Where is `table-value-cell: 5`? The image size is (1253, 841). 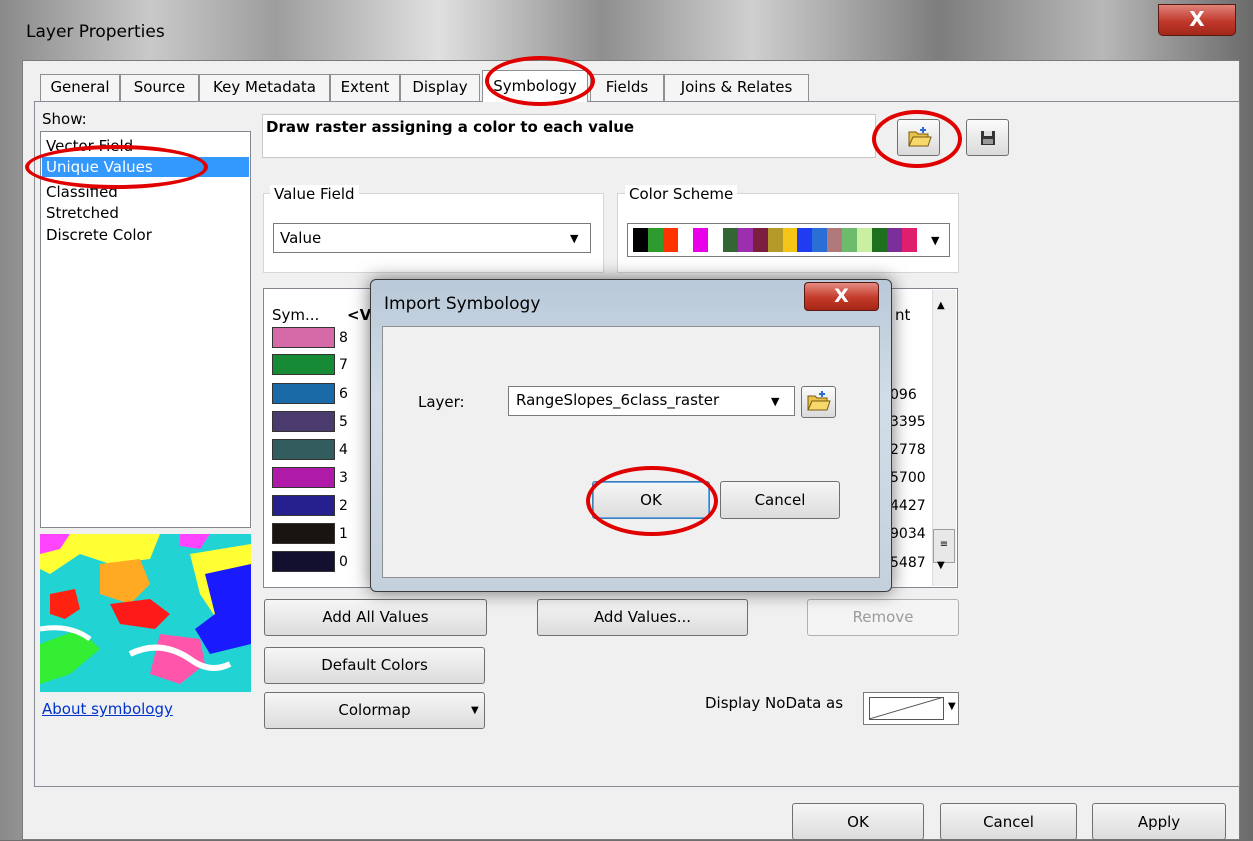
table-value-cell: 5 is located at coordinates (343, 422).